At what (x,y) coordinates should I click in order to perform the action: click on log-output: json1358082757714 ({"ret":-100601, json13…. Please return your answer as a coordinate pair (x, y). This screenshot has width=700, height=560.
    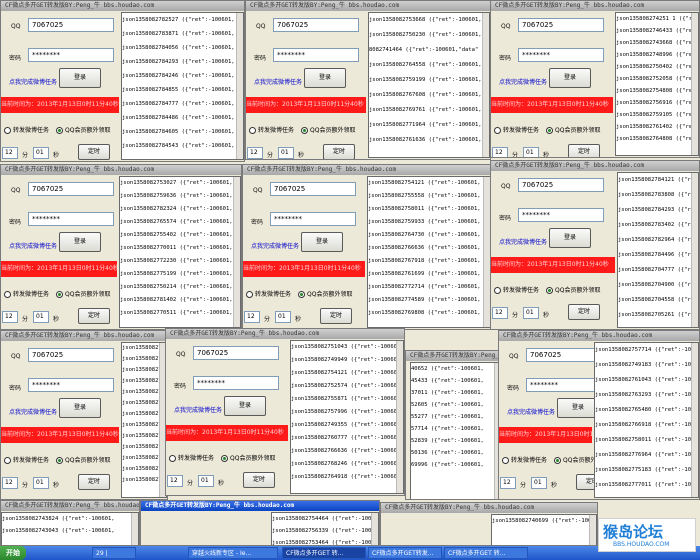
    Looking at the image, I should click on (646, 420).